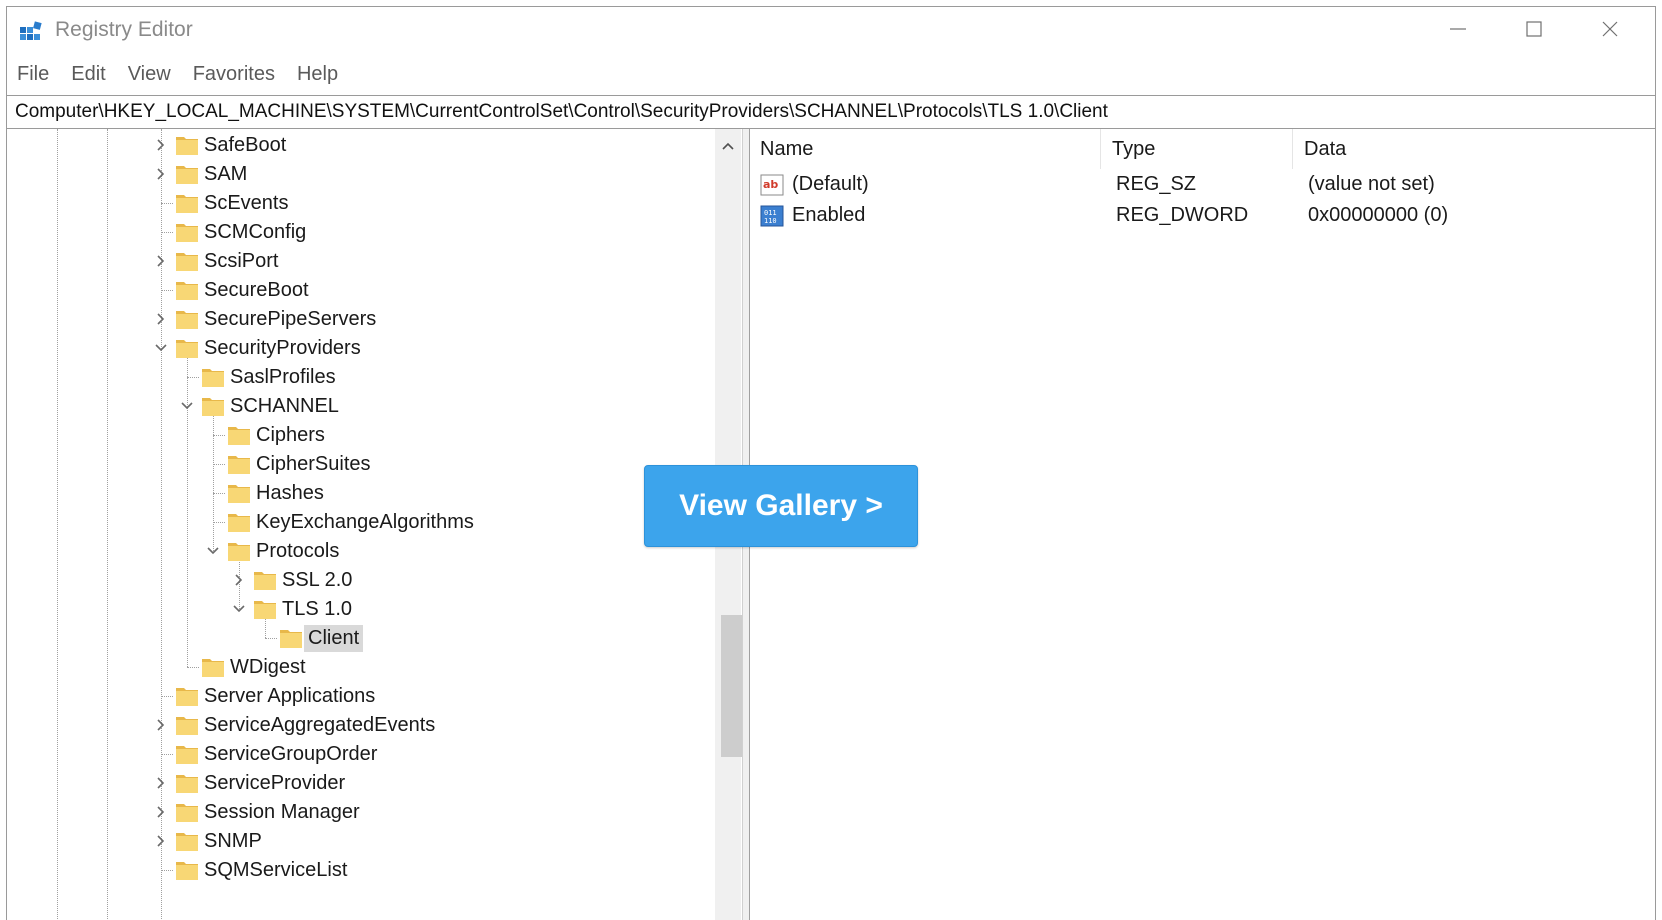 Image resolution: width=1662 pixels, height=920 pixels. What do you see at coordinates (357, 667) in the screenshot?
I see `tree-node: WDigest` at bounding box center [357, 667].